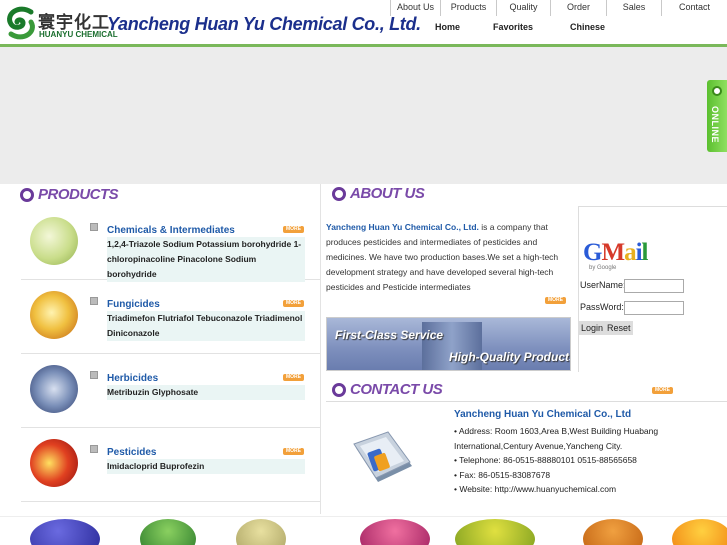  I want to click on products-heading: PRODUCTS, so click(78, 194).